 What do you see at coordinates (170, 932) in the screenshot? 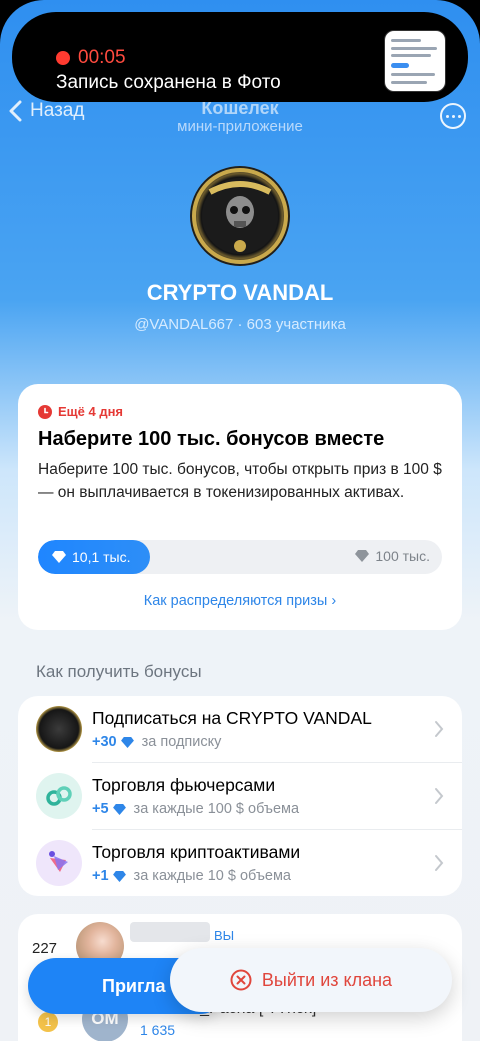
I see `blurred-username` at bounding box center [170, 932].